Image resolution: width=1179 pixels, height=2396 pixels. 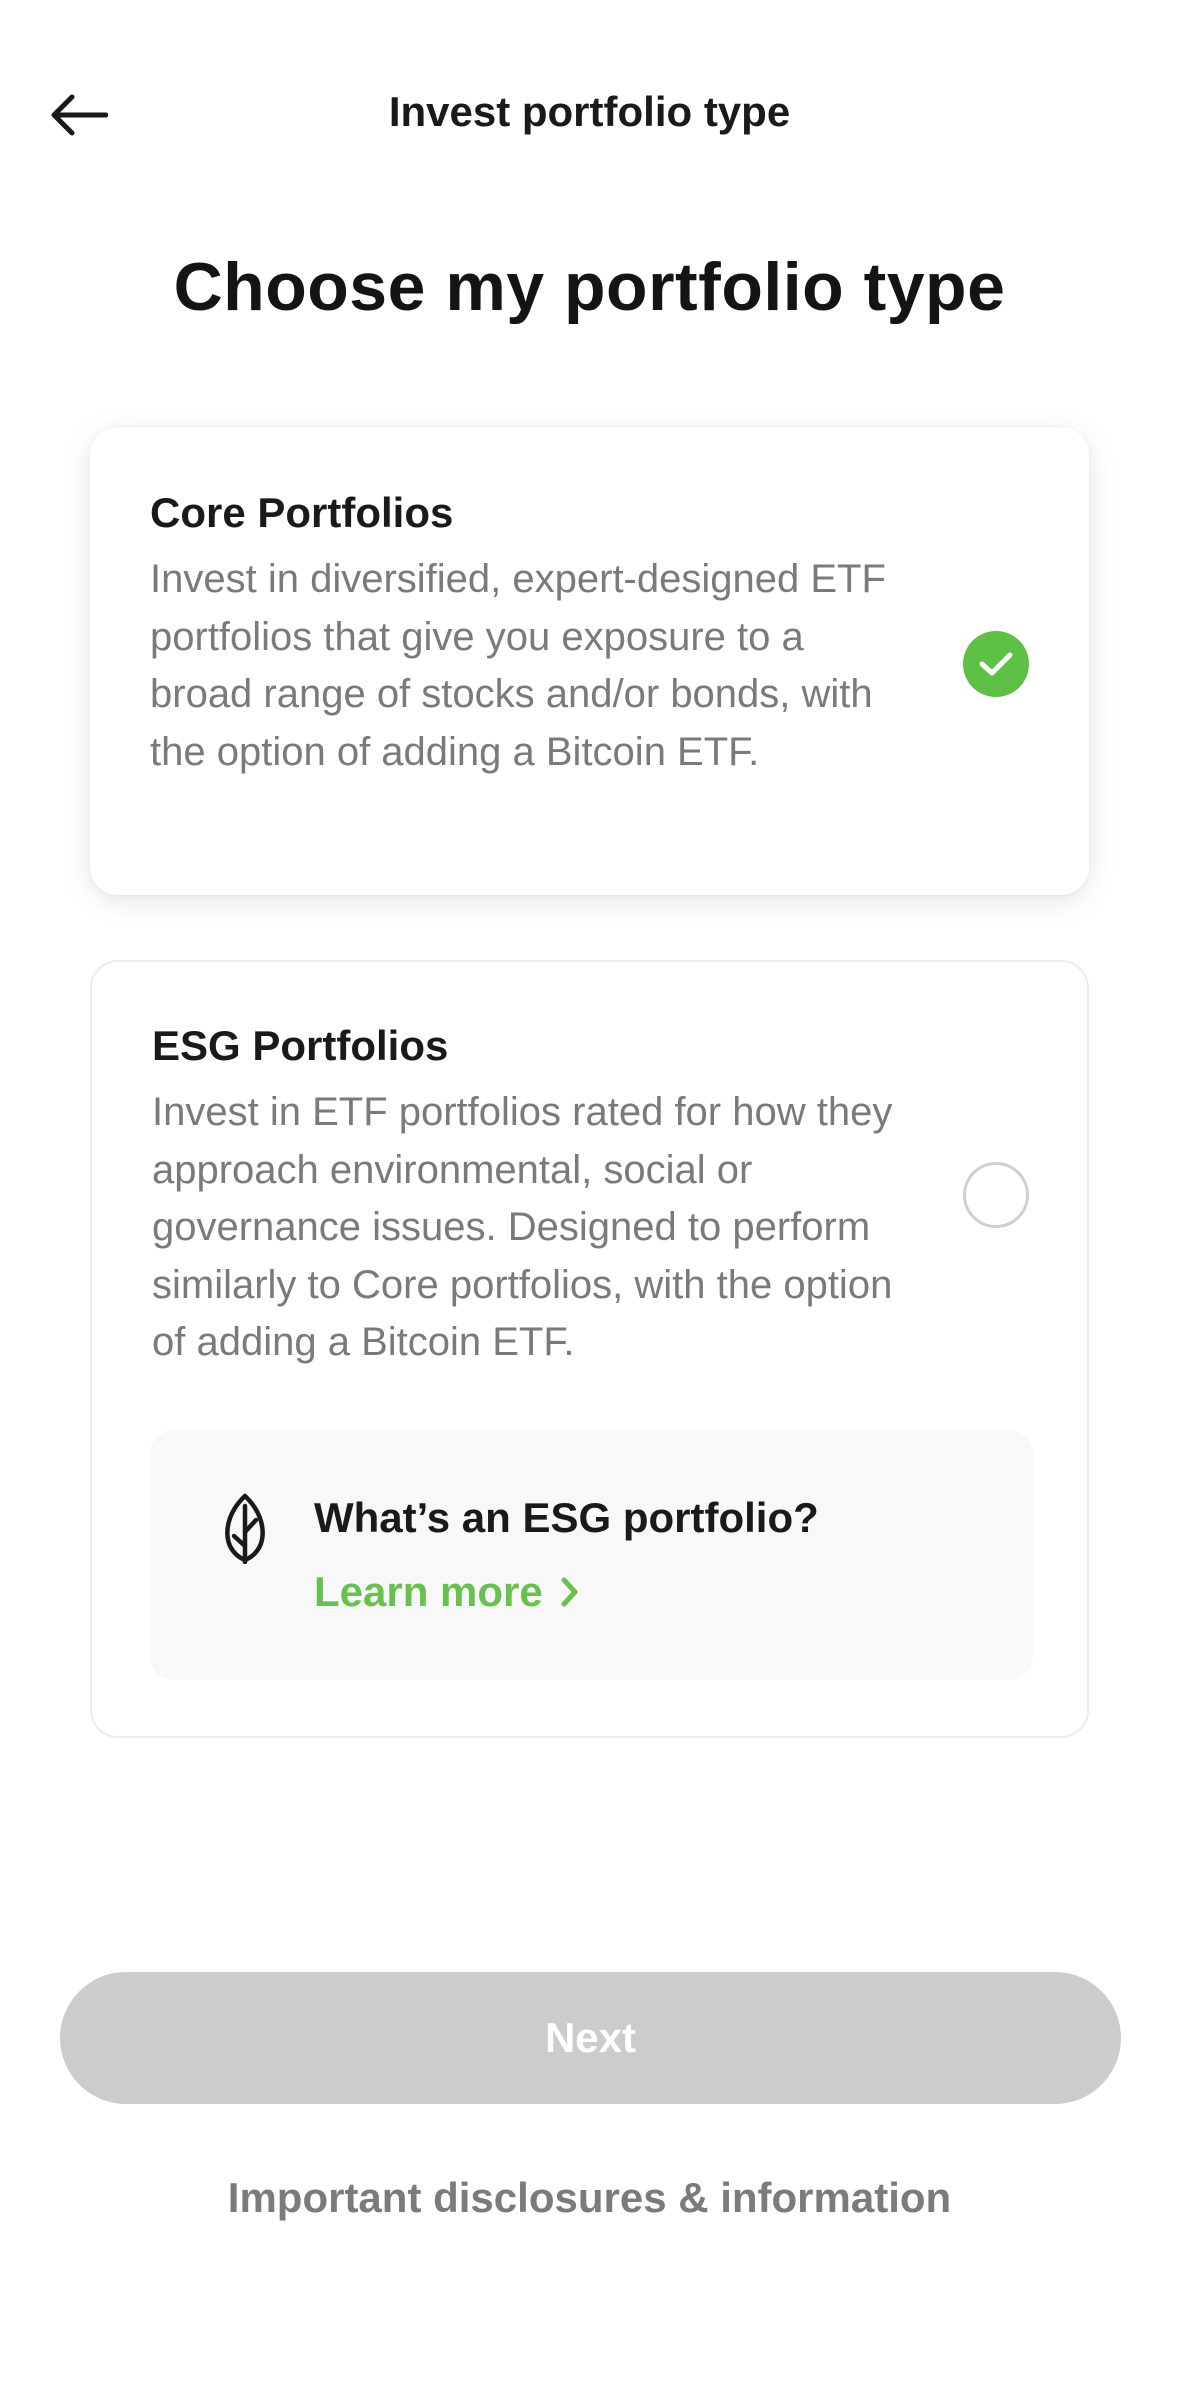 What do you see at coordinates (300, 1045) in the screenshot?
I see `option-title: ESG Portfolios` at bounding box center [300, 1045].